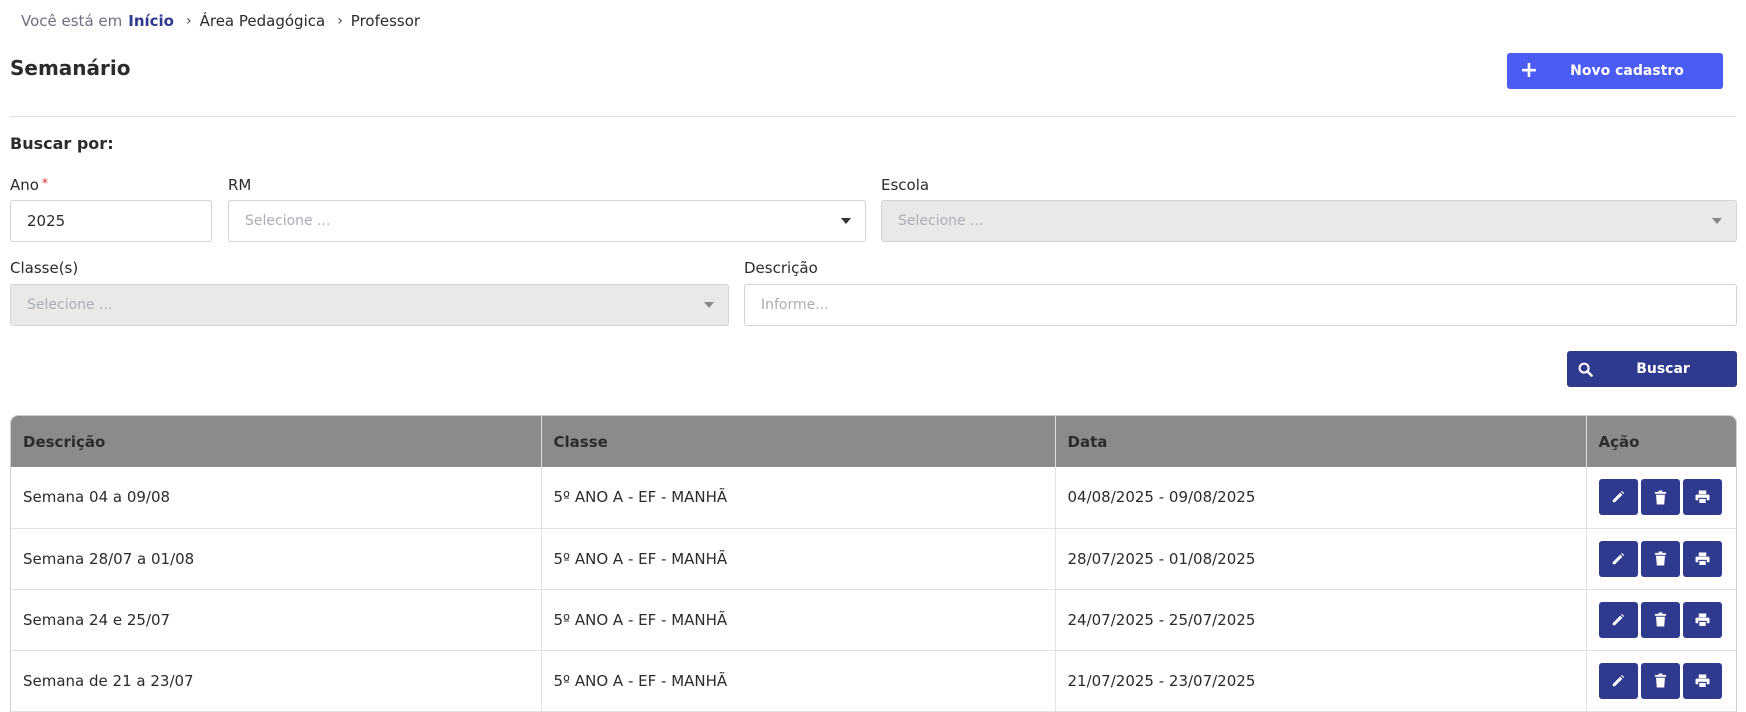 This screenshot has height=712, width=1746. I want to click on search-button: Buscar, so click(1652, 369).